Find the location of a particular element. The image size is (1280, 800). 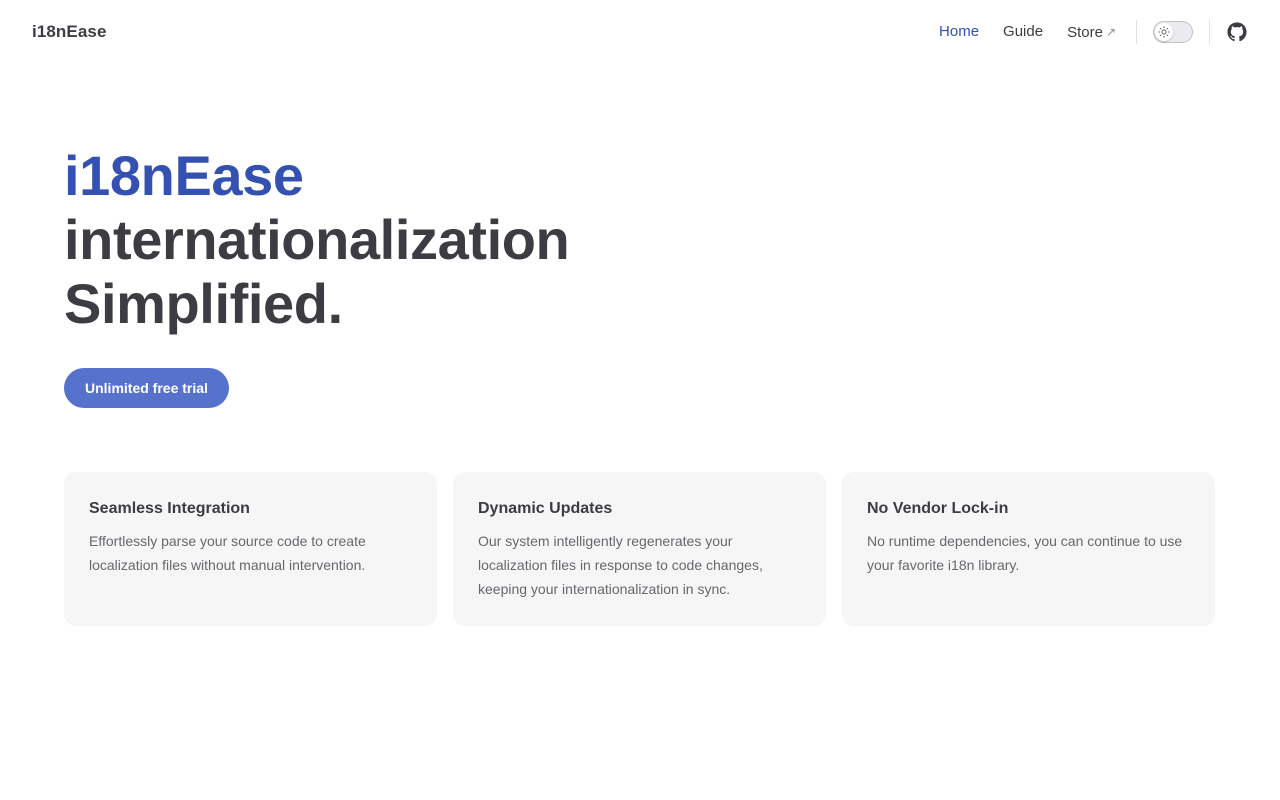

github-link is located at coordinates (1237, 32).